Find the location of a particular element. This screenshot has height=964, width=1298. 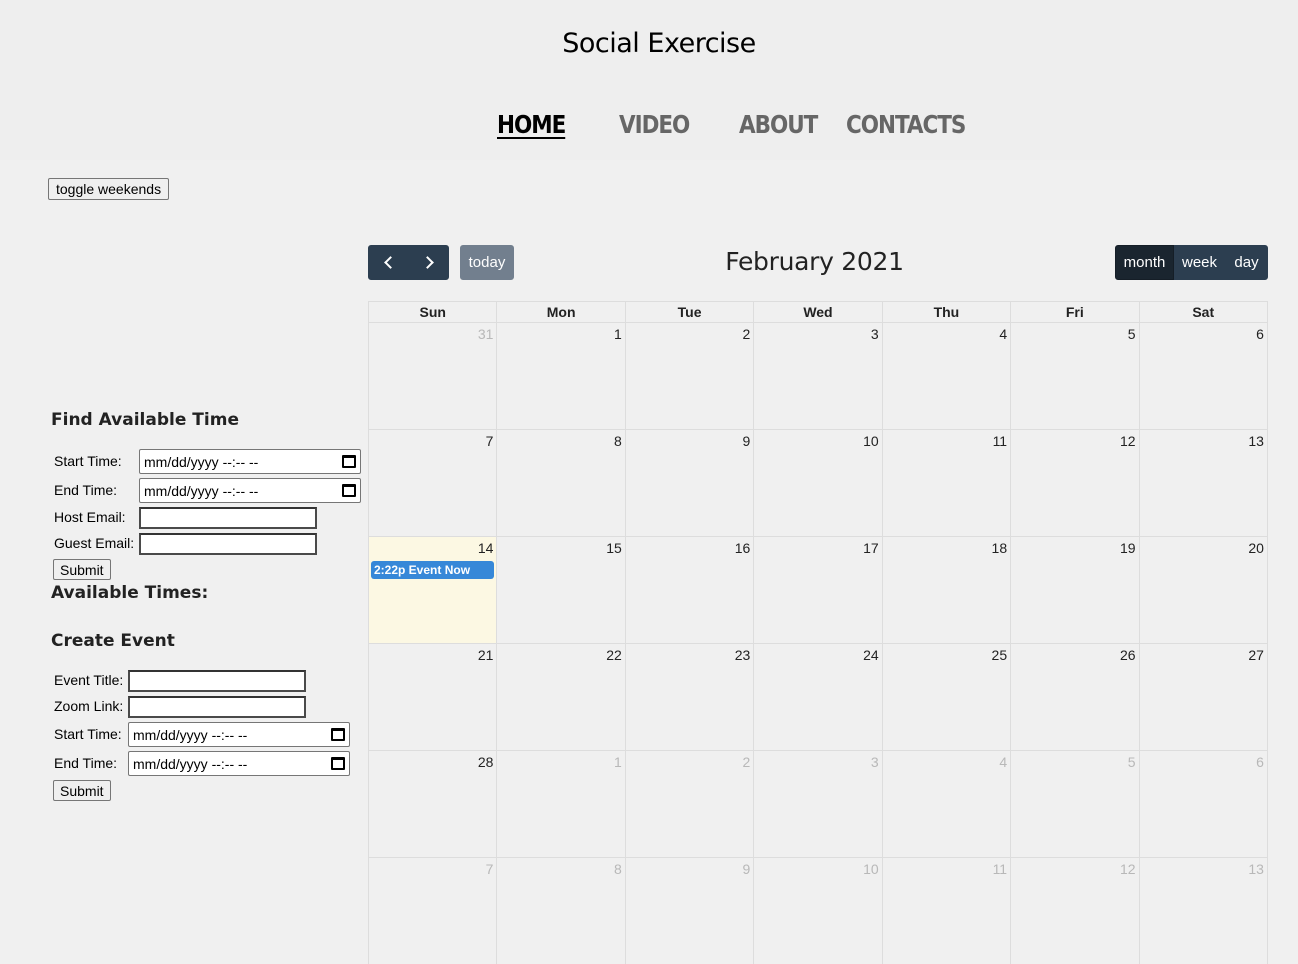

day-number: 16 is located at coordinates (743, 548).